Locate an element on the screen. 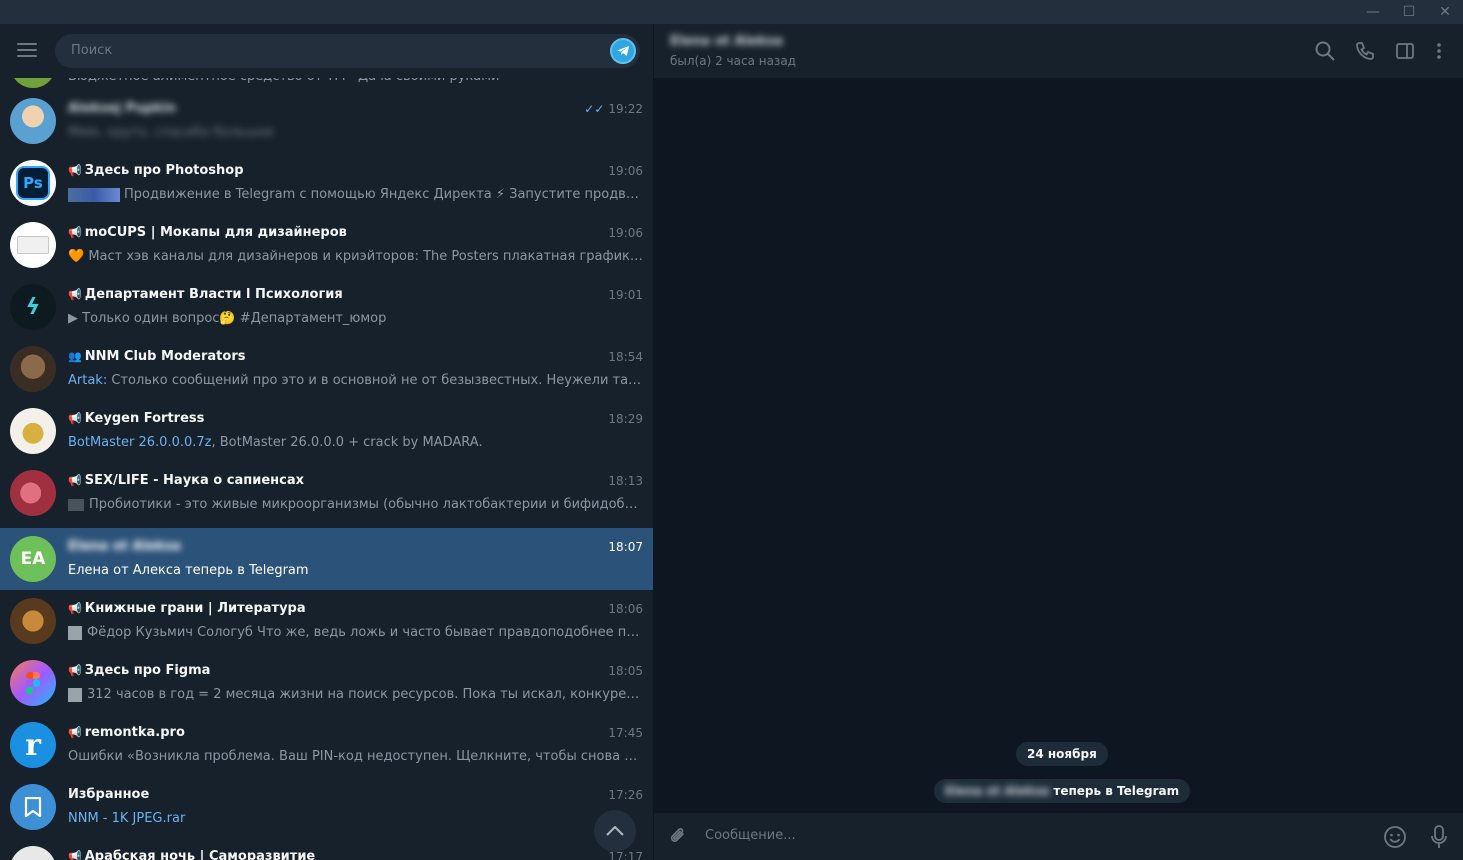 The width and height of the screenshot is (1463, 860). chat-preview: Ммм, круто, спасибо большое is located at coordinates (171, 132).